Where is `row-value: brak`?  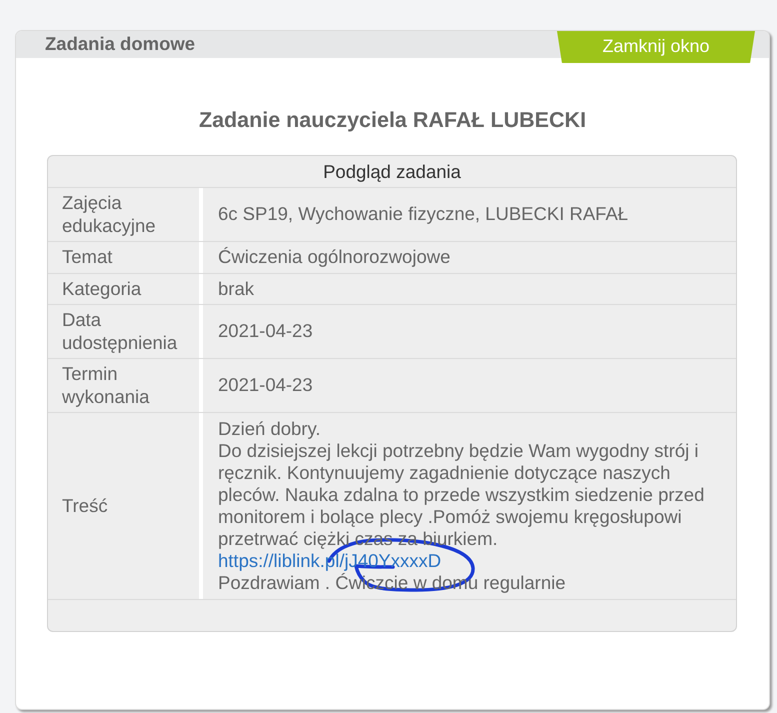
row-value: brak is located at coordinates (236, 288).